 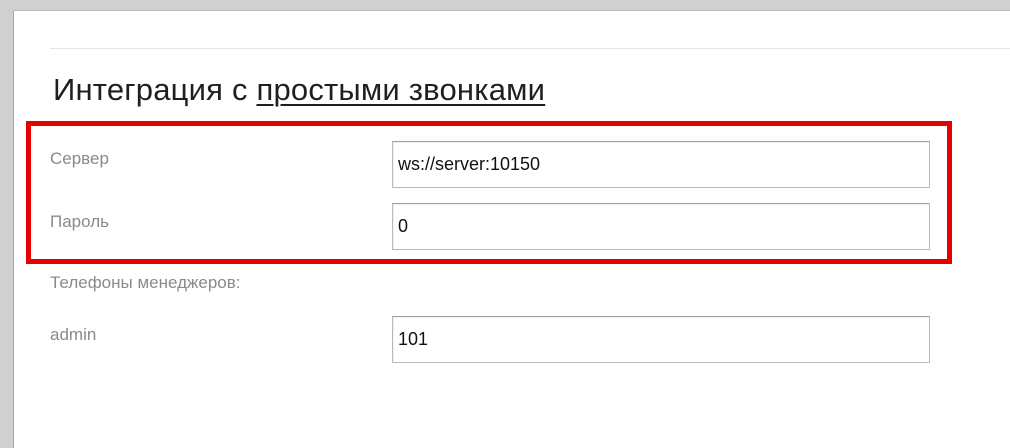 I want to click on frame-edge-left, so click(x=13, y=229).